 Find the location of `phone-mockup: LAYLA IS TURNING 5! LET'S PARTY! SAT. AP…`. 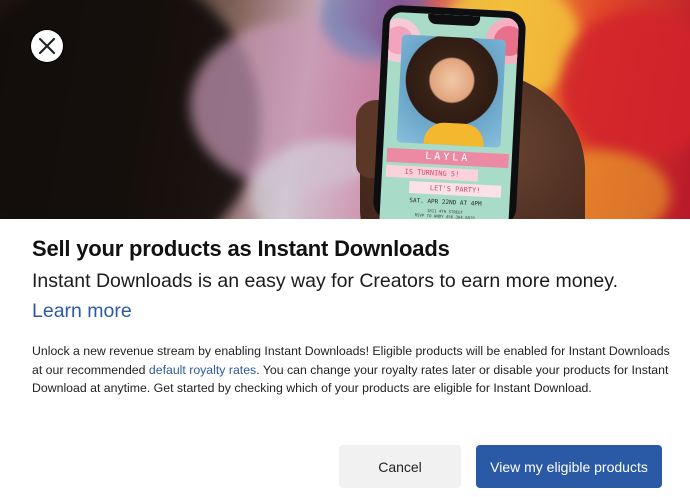

phone-mockup: LAYLA IS TURNING 5! LET'S PARTY! SAT. AP… is located at coordinates (449, 111).